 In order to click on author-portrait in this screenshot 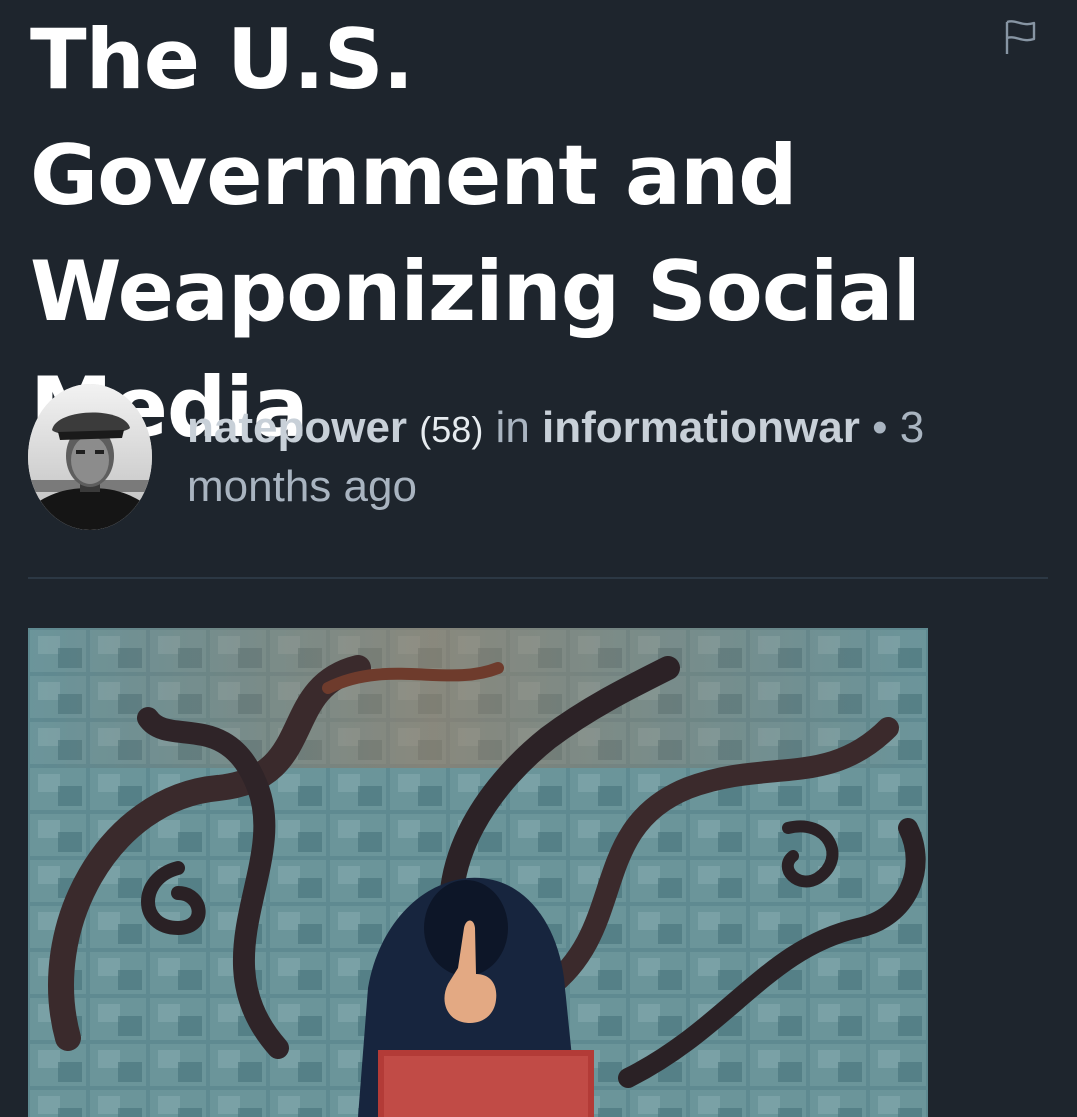, I will do `click(90, 457)`.